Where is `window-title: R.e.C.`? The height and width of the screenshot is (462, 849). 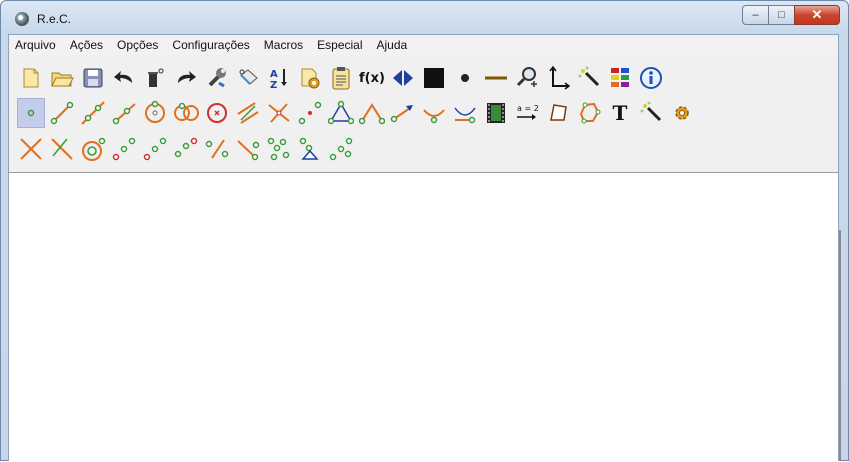 window-title: R.e.C. is located at coordinates (54, 19).